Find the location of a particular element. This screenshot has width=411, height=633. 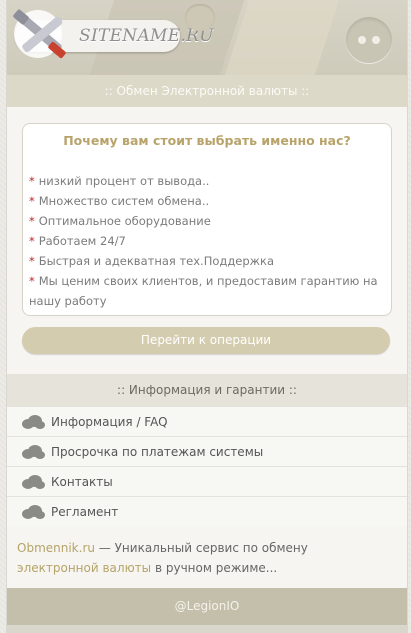

site-link: Obmennik.ru is located at coordinates (56, 548).